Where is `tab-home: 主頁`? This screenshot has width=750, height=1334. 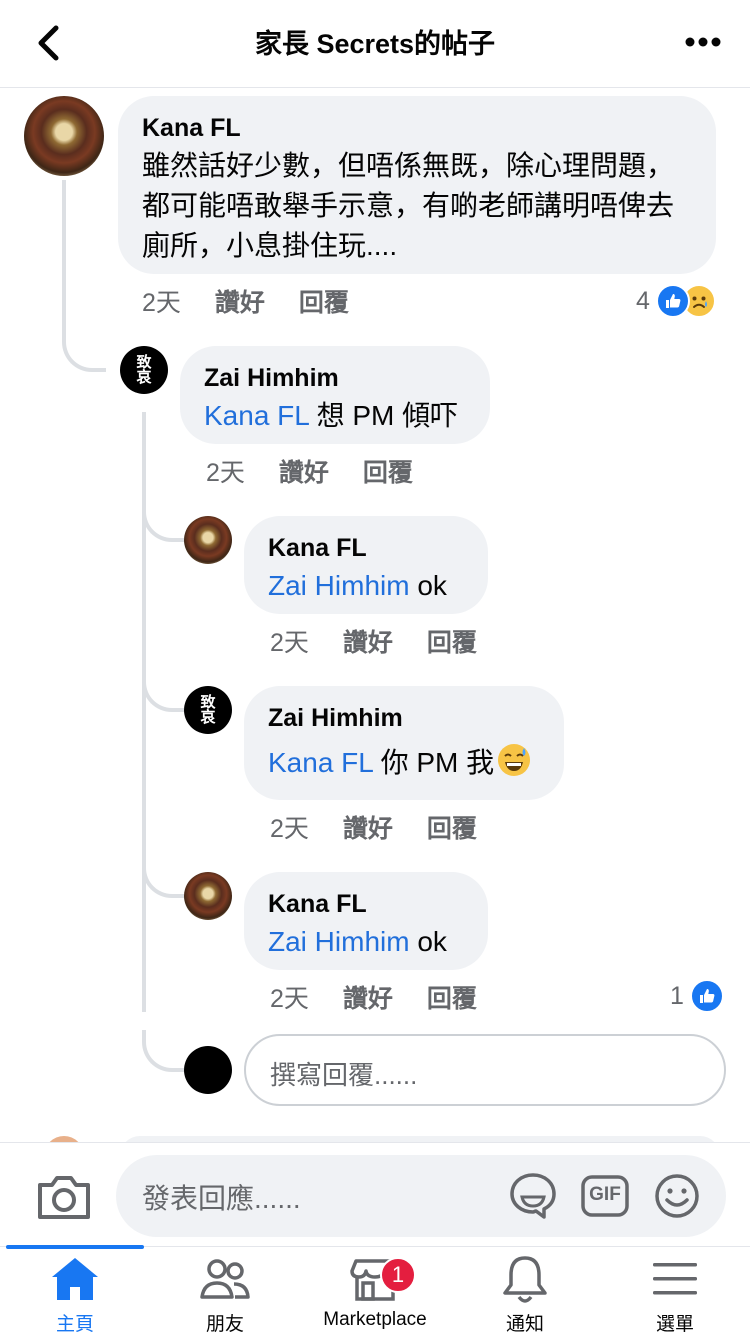
tab-home: 主頁 is located at coordinates (75, 1290).